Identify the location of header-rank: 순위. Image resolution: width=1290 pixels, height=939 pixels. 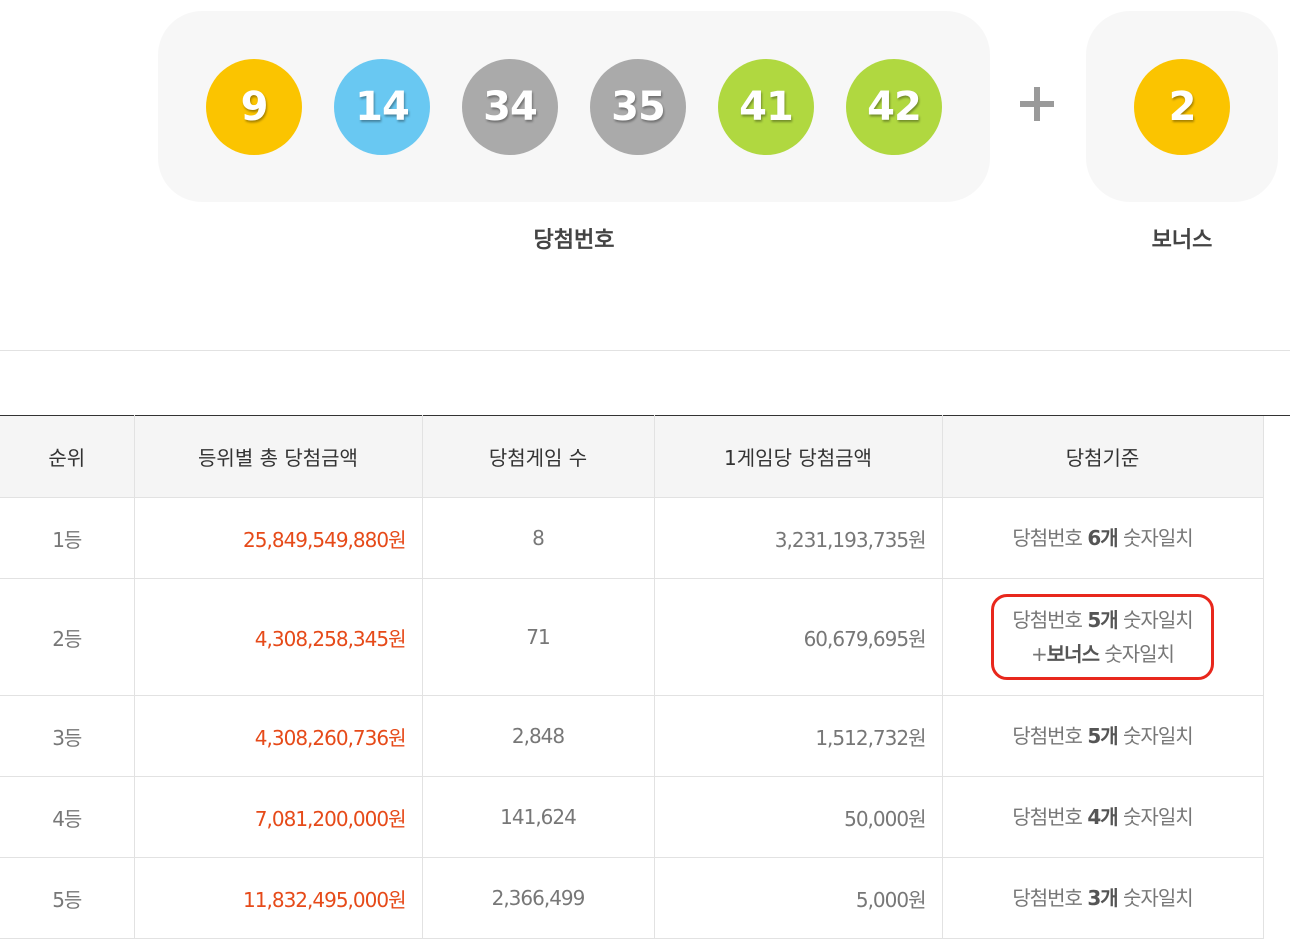
(67, 456).